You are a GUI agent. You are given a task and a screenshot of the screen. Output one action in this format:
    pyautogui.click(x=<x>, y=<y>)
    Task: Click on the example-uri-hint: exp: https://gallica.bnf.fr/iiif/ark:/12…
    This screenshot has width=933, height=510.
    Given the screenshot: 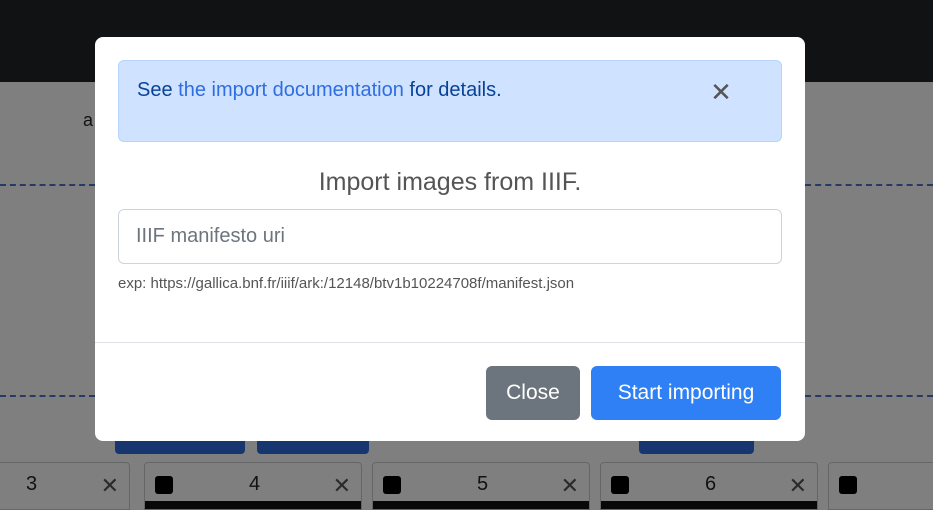 What is the action you would take?
    pyautogui.click(x=346, y=283)
    